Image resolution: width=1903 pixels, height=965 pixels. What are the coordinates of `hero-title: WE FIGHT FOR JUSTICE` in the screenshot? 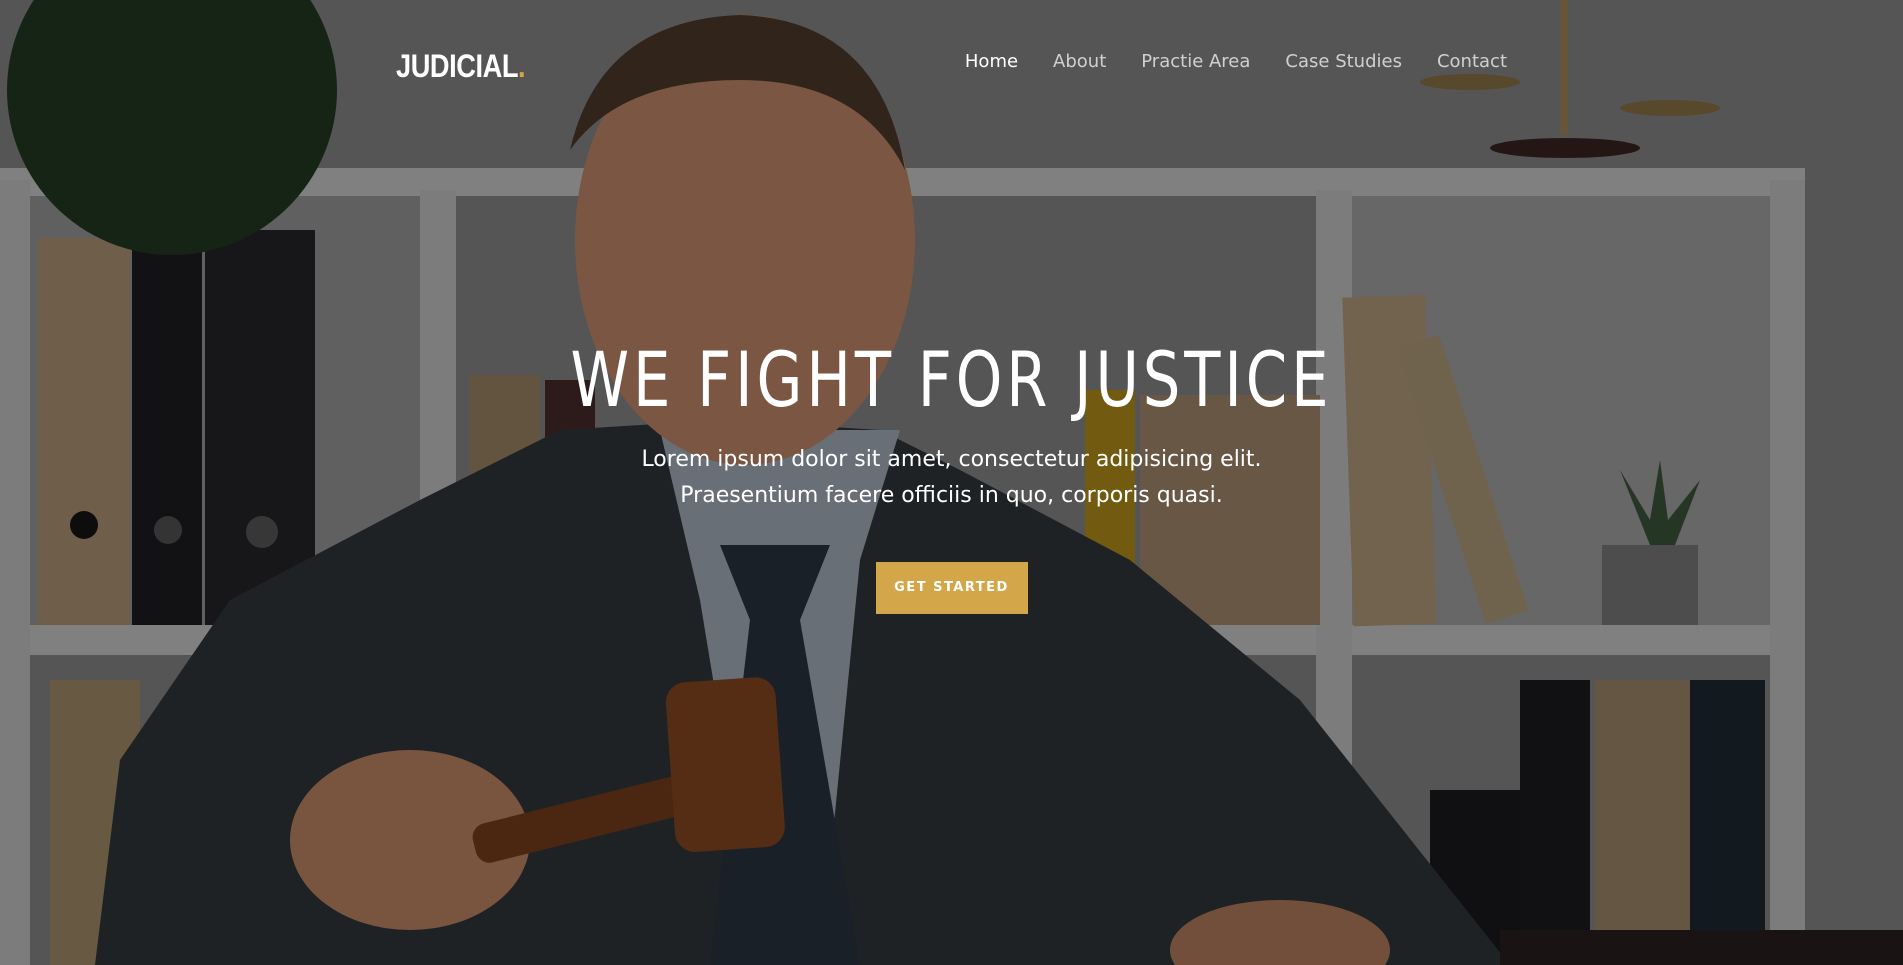 It's located at (951, 379).